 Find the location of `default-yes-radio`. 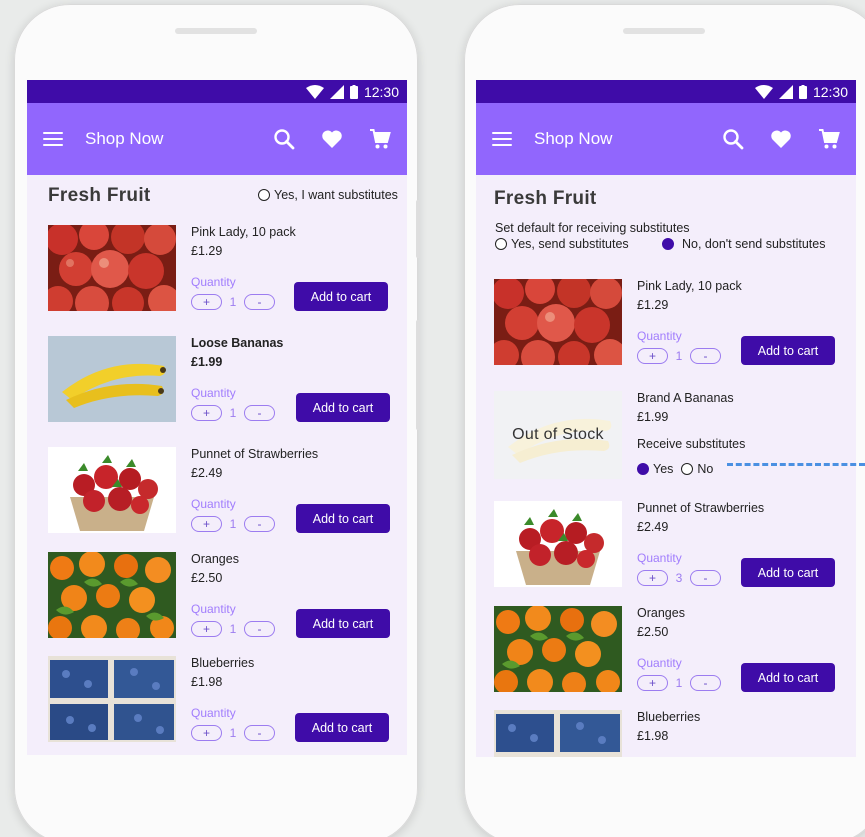

default-yes-radio is located at coordinates (501, 244).